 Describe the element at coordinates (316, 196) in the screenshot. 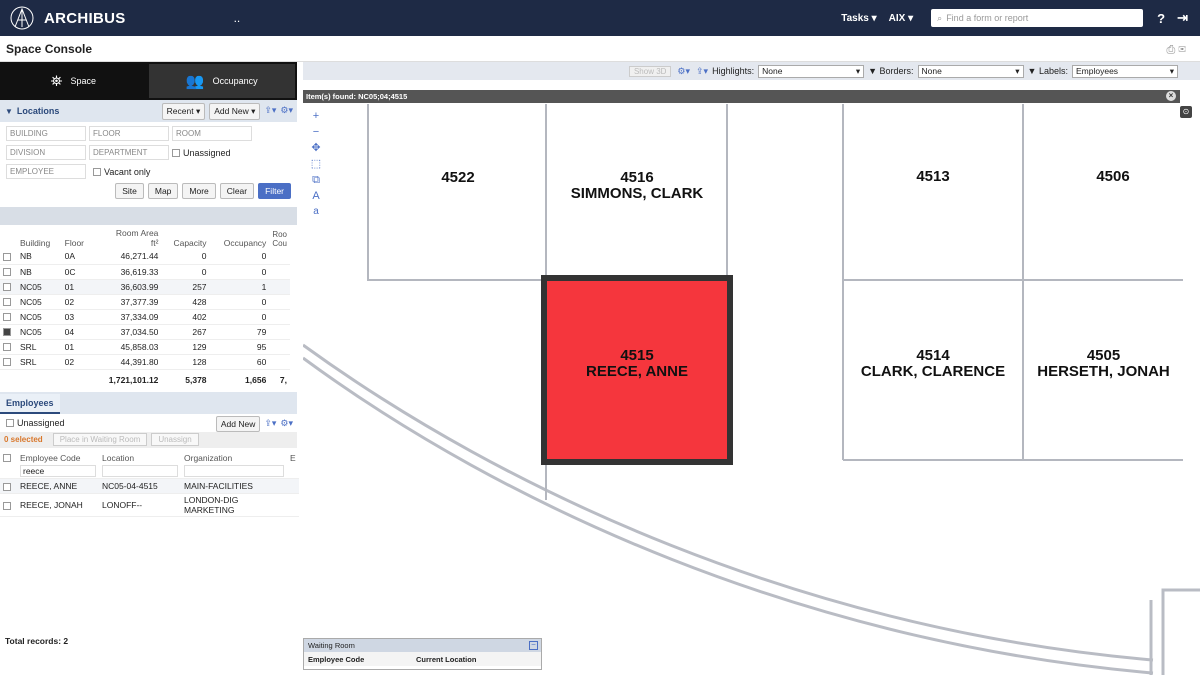

I see `text-large-icon: A` at that location.